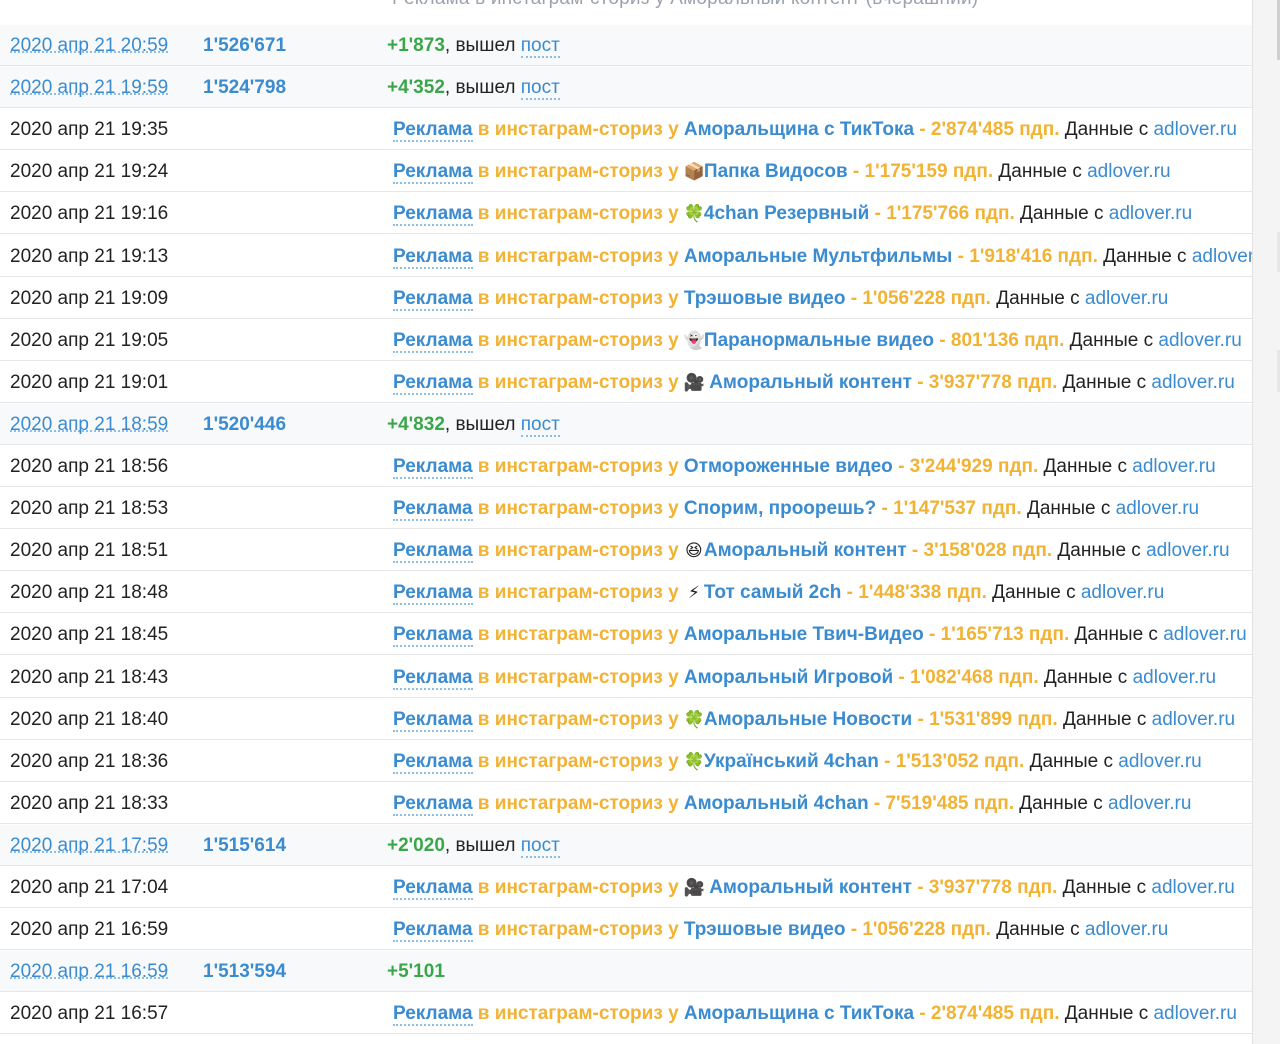 Image resolution: width=1280 pixels, height=1044 pixels. Describe the element at coordinates (818, 256) in the screenshot. I see `channel-name: Аморальные Мультфильмы` at that location.